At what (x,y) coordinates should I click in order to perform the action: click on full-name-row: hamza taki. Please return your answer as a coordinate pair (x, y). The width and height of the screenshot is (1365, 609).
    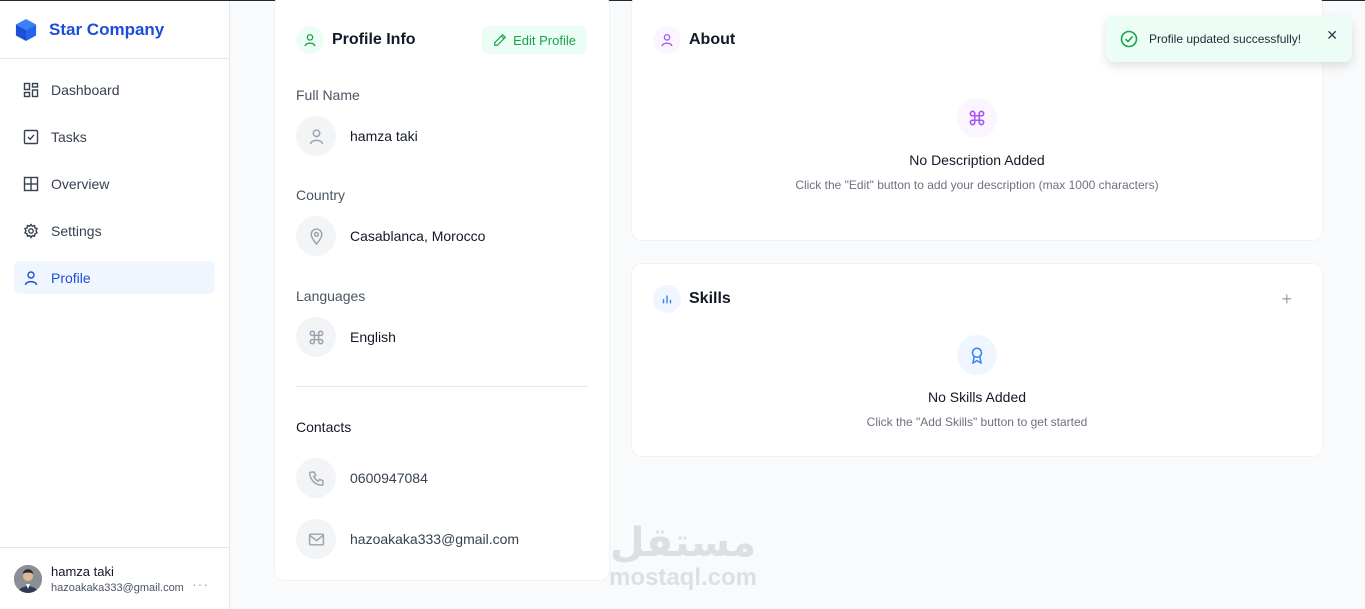
    Looking at the image, I should click on (357, 136).